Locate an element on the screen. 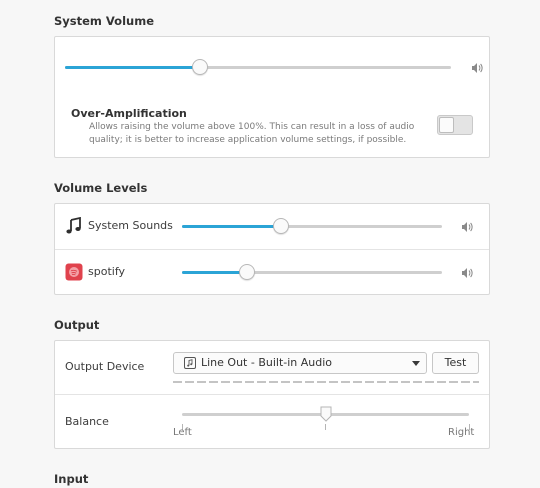 This screenshot has width=540, height=488. system-volume-title: System Volume is located at coordinates (104, 21).